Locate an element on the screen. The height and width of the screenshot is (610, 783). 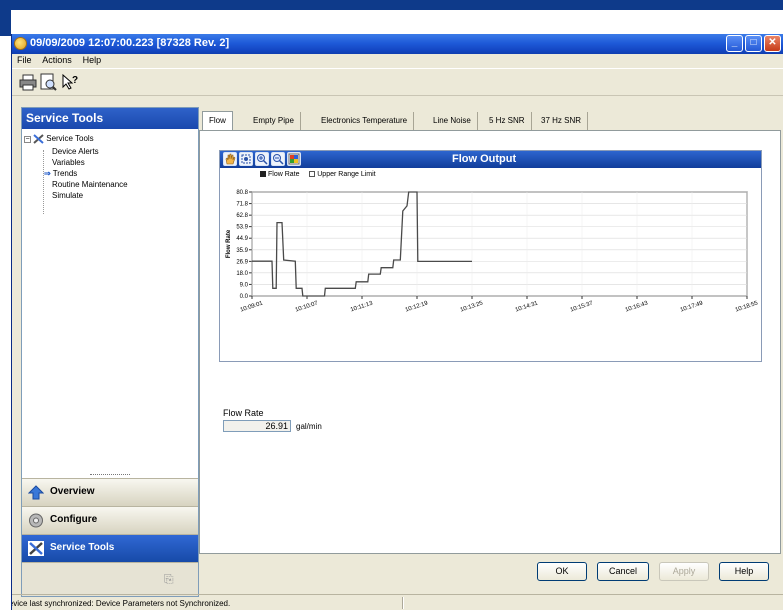
menu-help: Help is located at coordinates (92, 60).